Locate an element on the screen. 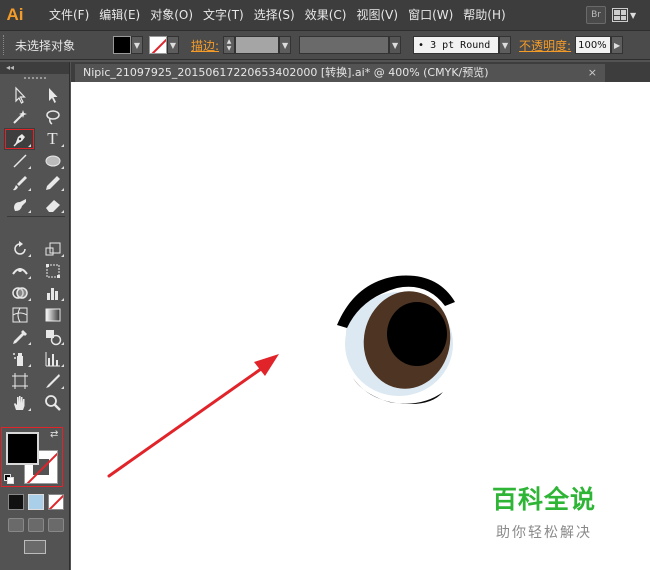 The image size is (650, 570). close-icon: × is located at coordinates (592, 73).